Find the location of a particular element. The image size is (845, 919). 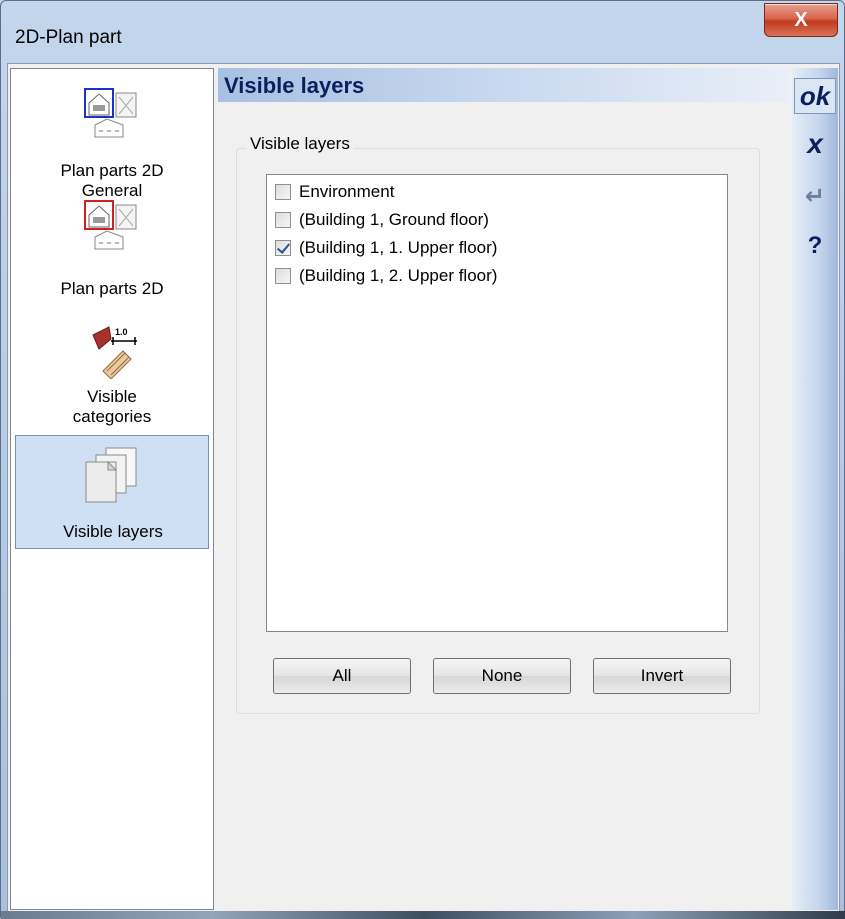

close-button: X is located at coordinates (801, 20).